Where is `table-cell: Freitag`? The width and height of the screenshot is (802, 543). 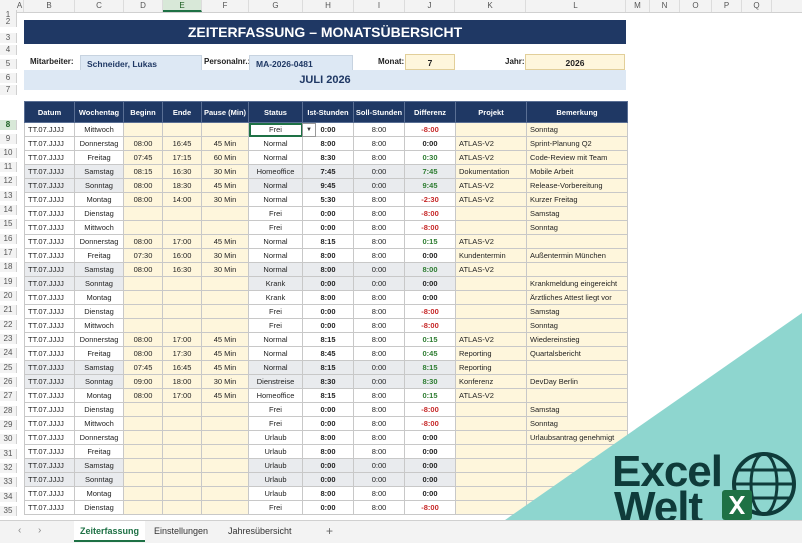 table-cell: Freitag is located at coordinates (99, 451).